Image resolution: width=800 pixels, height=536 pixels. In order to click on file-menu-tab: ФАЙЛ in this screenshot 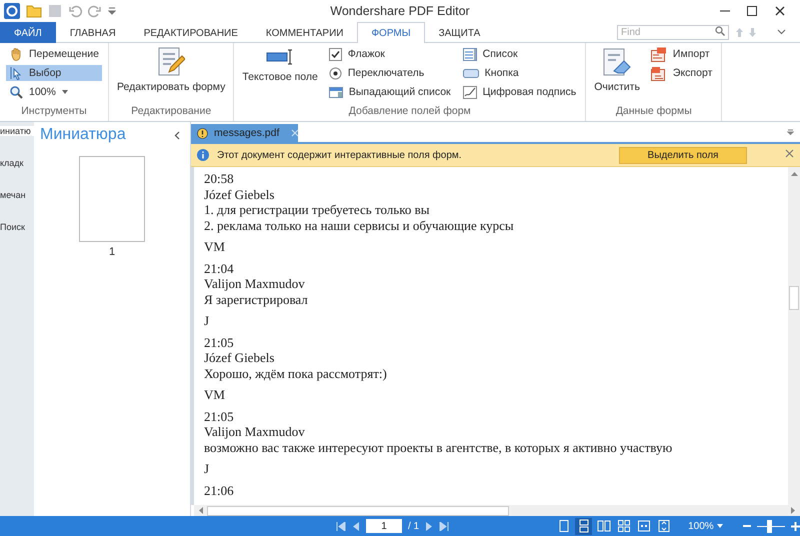, I will do `click(28, 32)`.